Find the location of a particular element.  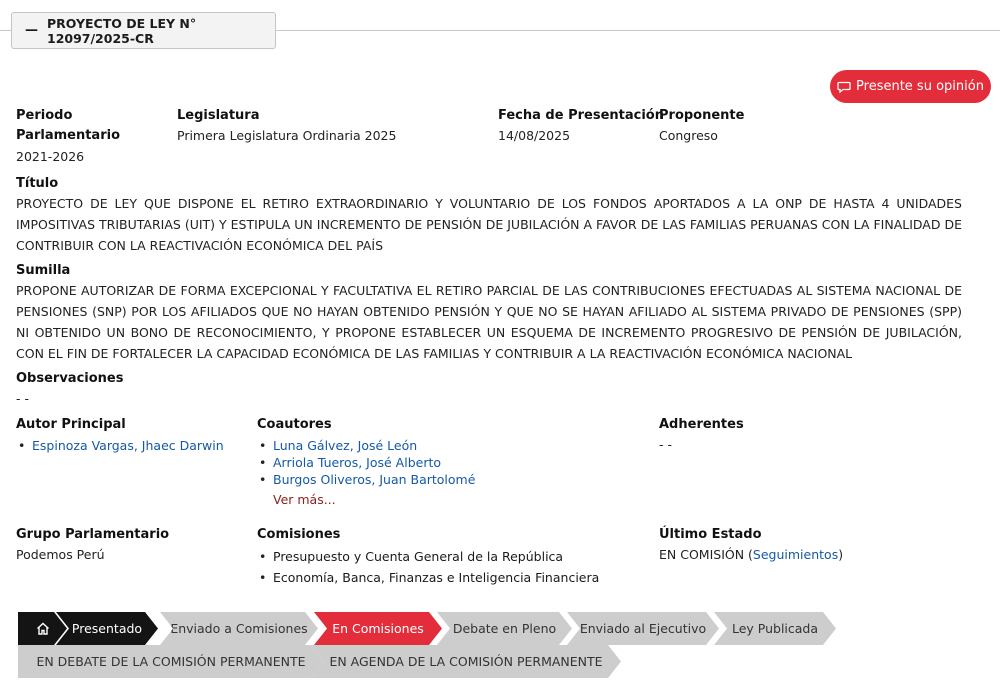

grupo-label: Grupo Parlamentario is located at coordinates (93, 534).